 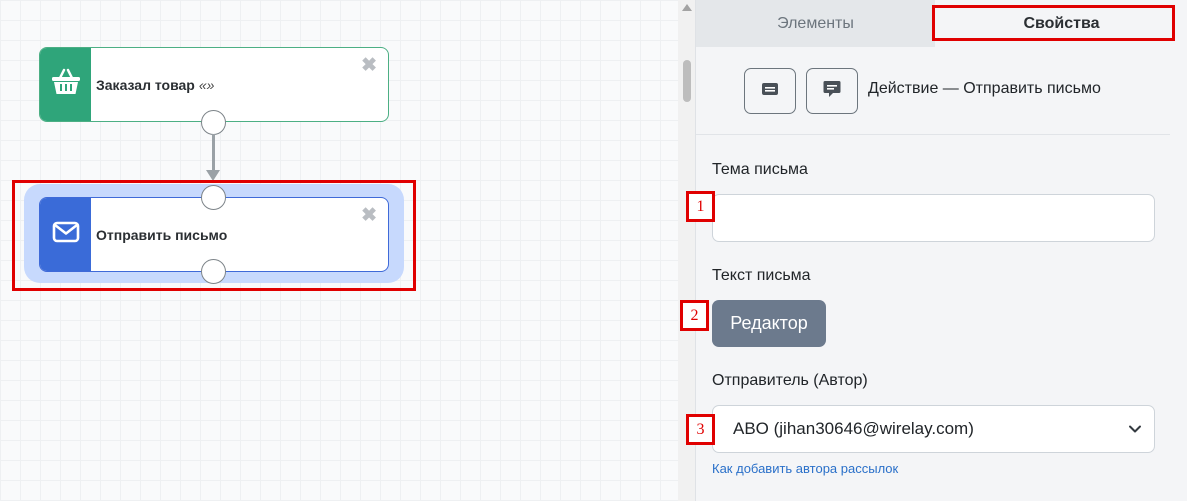 I want to click on help-link-add-author: Как добавить автора рассылок, so click(x=805, y=468).